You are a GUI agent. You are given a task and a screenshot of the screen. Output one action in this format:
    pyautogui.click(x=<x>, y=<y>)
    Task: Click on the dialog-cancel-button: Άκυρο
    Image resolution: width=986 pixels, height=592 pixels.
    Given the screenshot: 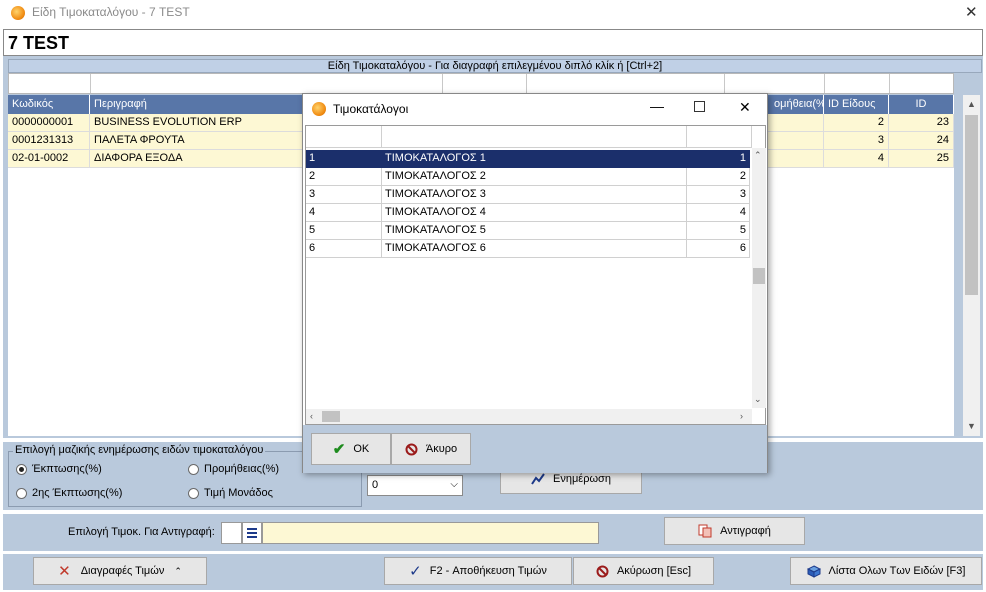 What is the action you would take?
    pyautogui.click(x=431, y=449)
    